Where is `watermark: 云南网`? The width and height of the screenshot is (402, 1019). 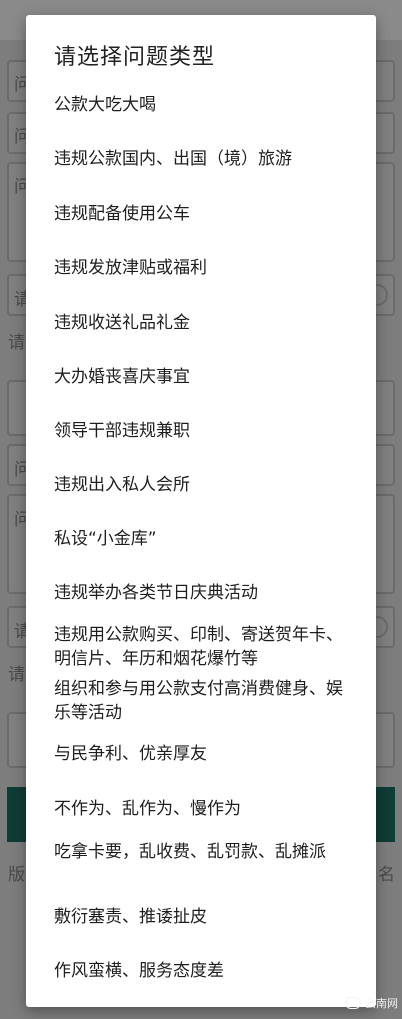
watermark: 云南网 is located at coordinates (371, 1003).